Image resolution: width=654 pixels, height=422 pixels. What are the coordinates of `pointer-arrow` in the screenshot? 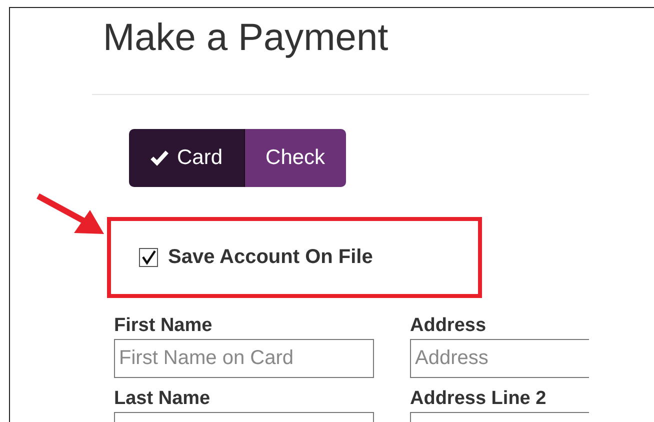 It's located at (71, 215).